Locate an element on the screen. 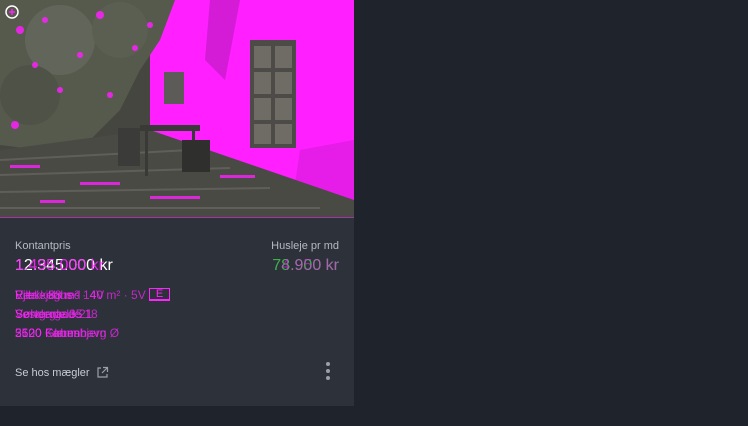 The image size is (748, 426). rent-label: Husleje pr md is located at coordinates (305, 246).